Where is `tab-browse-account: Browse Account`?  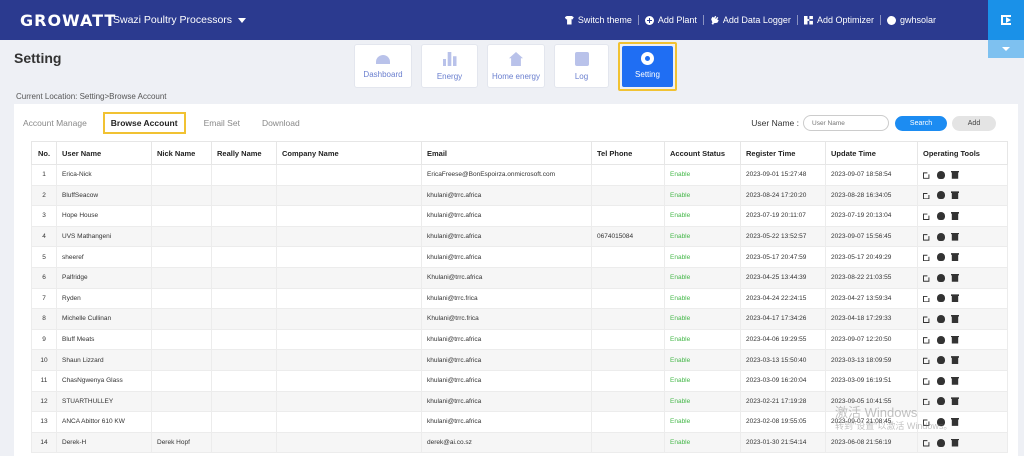 tab-browse-account: Browse Account is located at coordinates (144, 123).